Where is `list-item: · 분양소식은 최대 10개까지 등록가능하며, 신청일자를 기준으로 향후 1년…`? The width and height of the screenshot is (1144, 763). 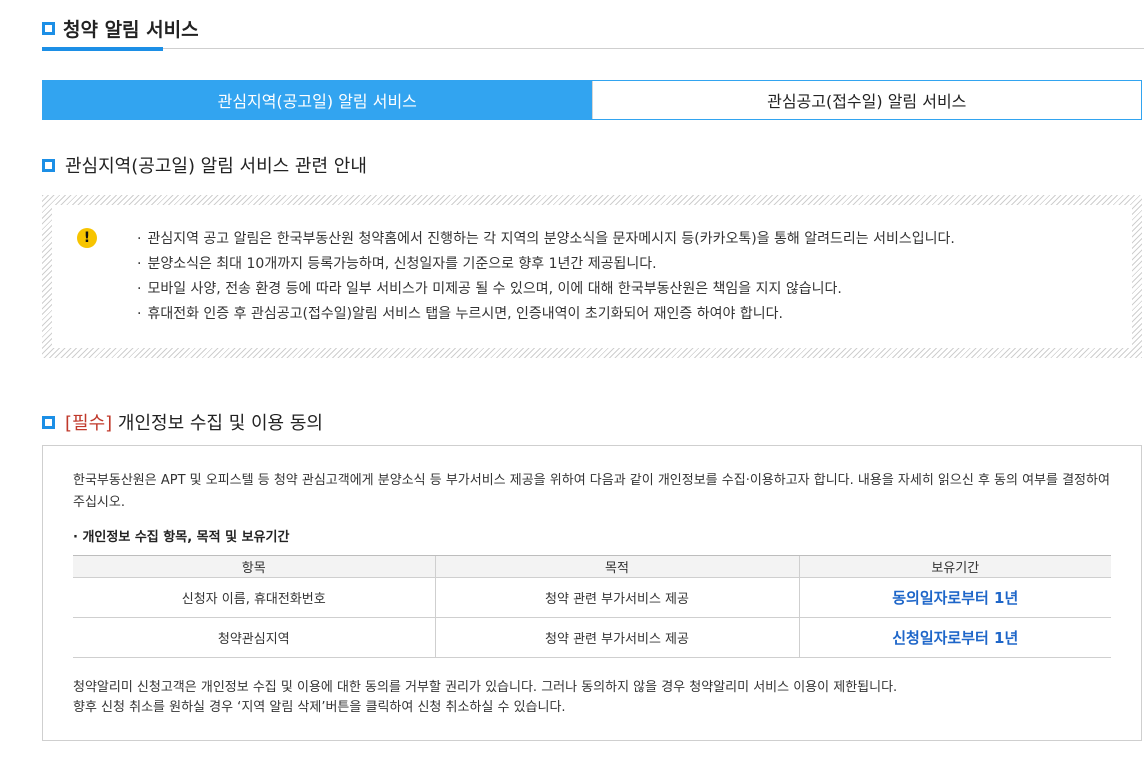
list-item: · 분양소식은 최대 10개까지 등록가능하며, 신청일자를 기준으로 향후 1년… is located at coordinates (546, 264).